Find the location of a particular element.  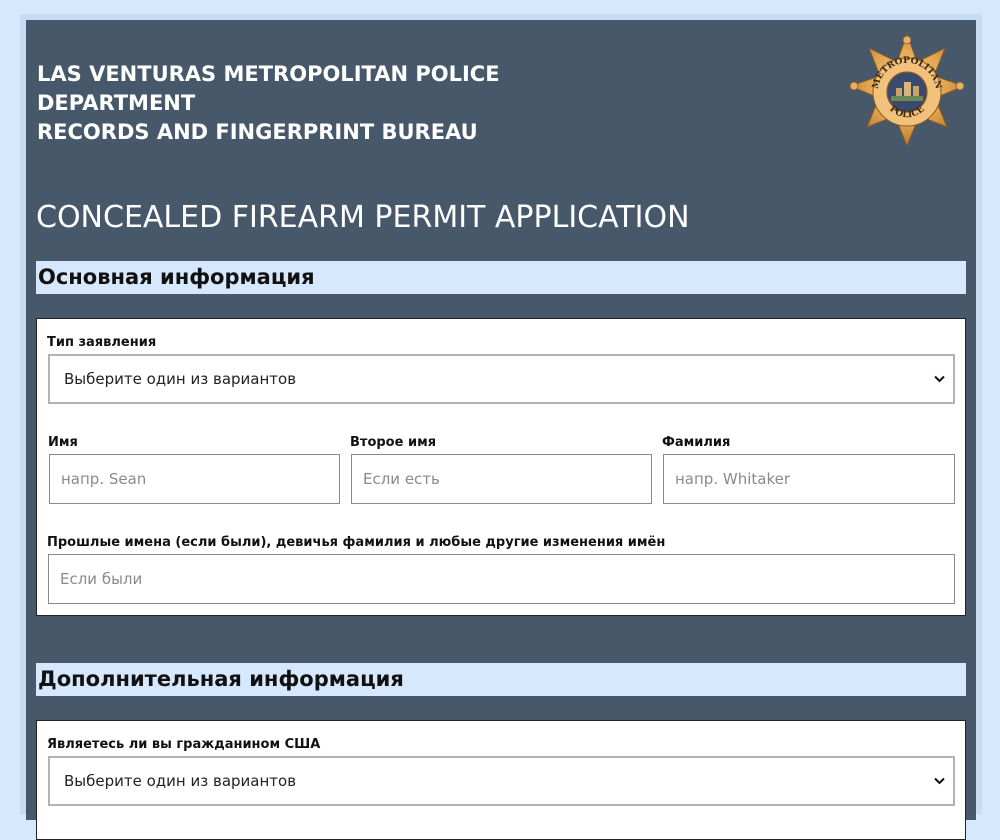

middle-name-placeholder: Если есть is located at coordinates (401, 479).